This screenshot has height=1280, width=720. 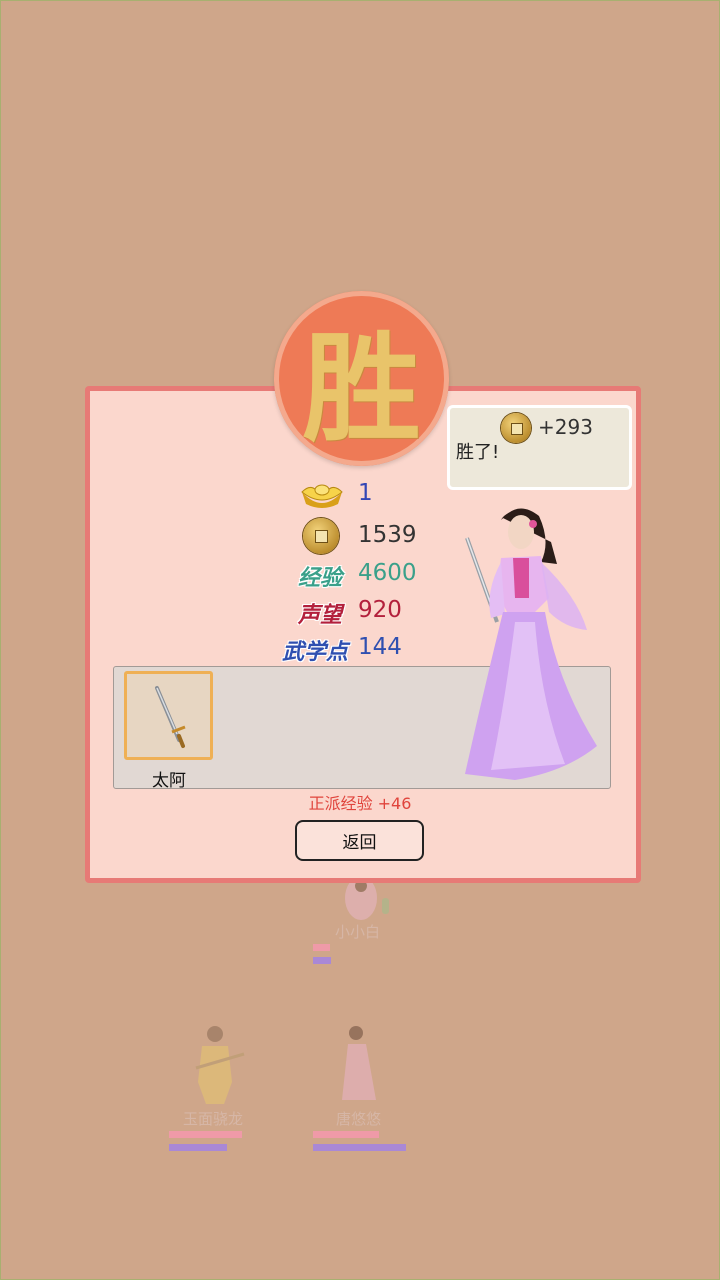 I want to click on fame-label: 声望, so click(x=319, y=615).